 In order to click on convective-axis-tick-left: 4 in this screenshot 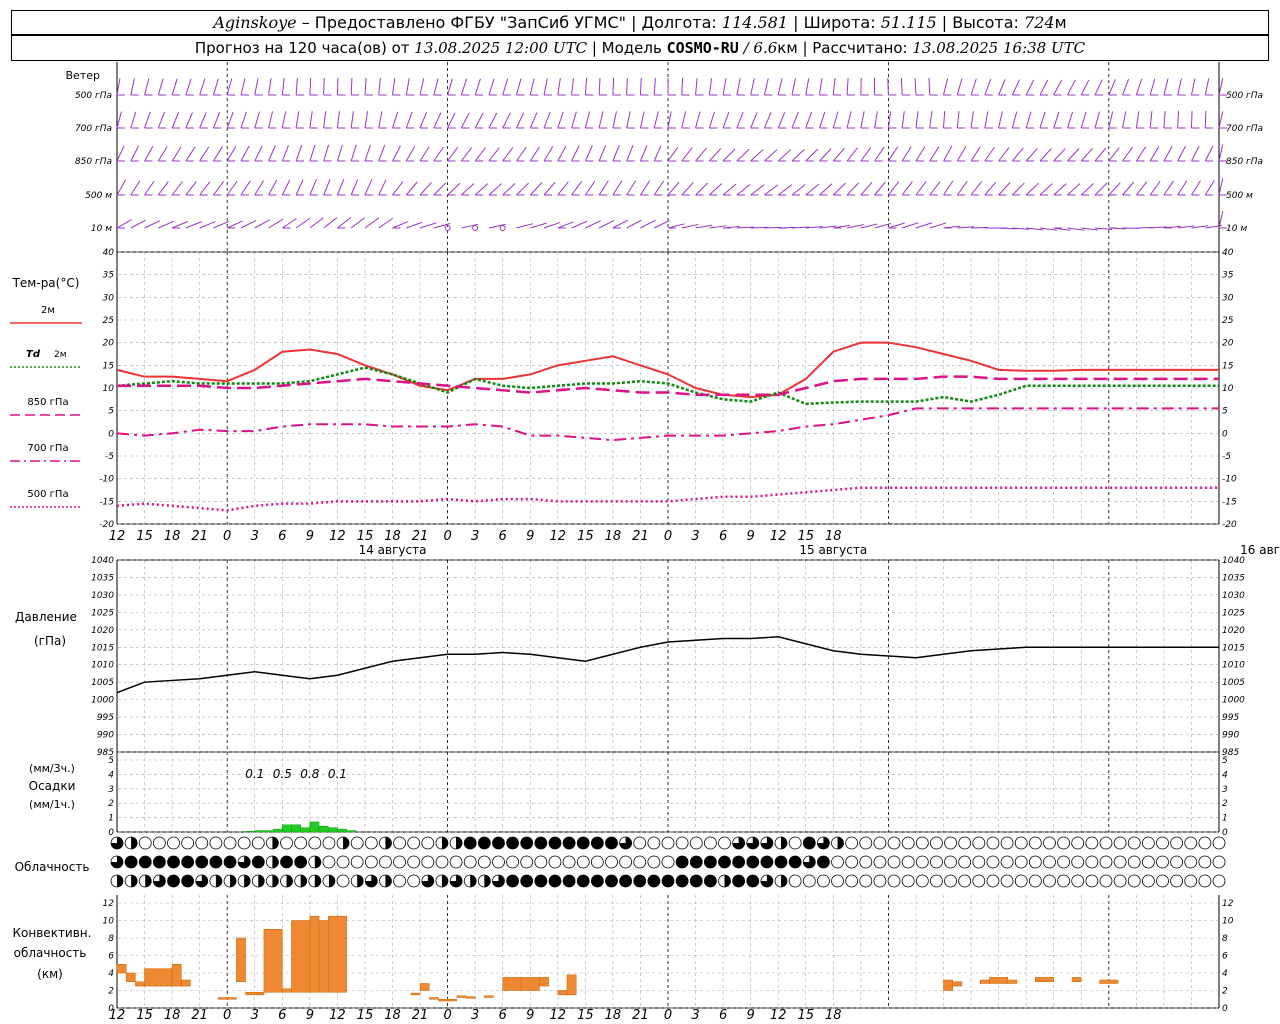, I will do `click(111, 974)`.